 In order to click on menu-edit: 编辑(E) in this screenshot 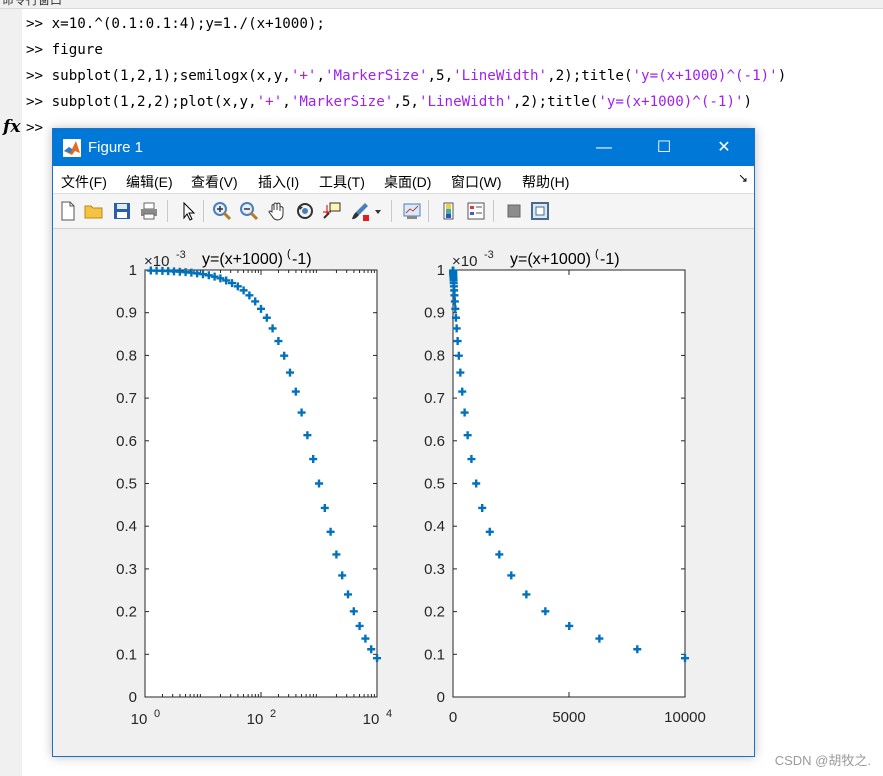, I will do `click(149, 182)`.